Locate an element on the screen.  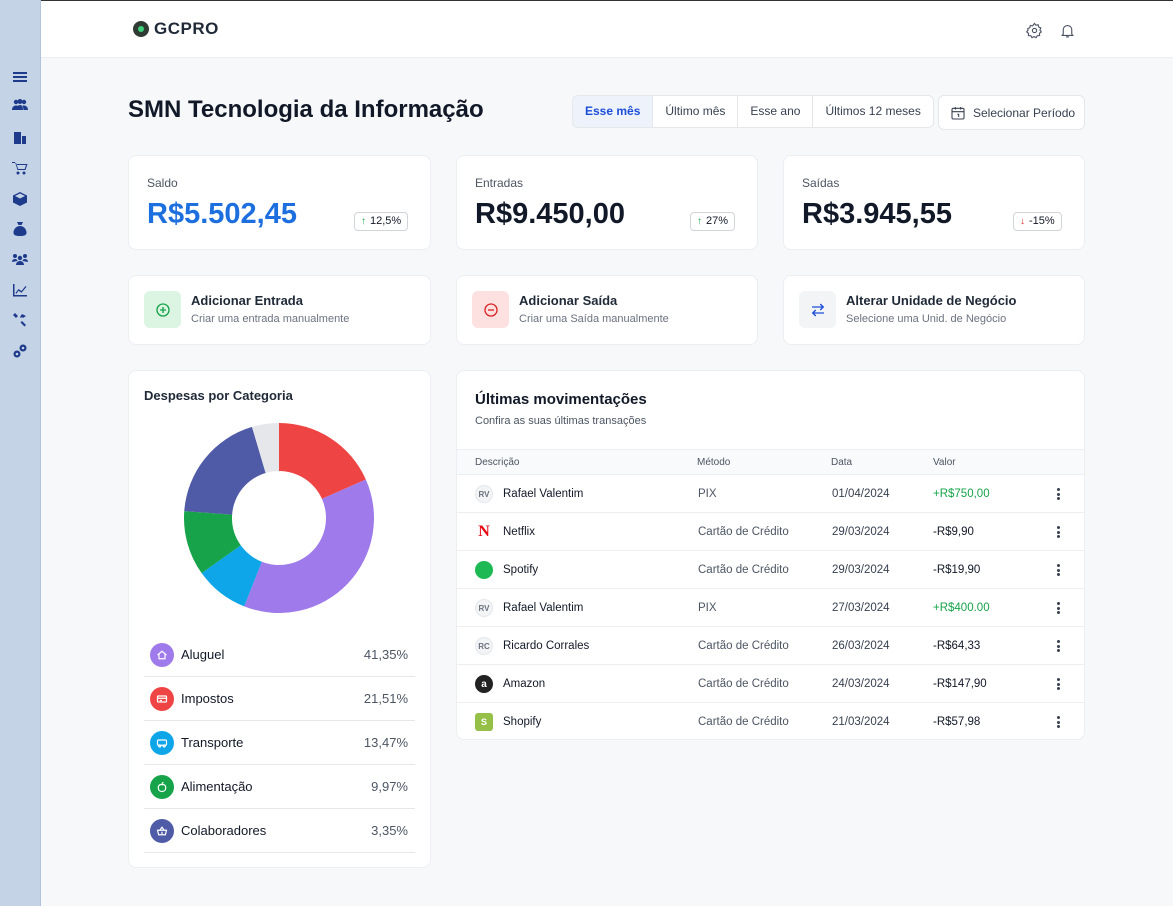
transaction-date: 21/03/2024 is located at coordinates (861, 722).